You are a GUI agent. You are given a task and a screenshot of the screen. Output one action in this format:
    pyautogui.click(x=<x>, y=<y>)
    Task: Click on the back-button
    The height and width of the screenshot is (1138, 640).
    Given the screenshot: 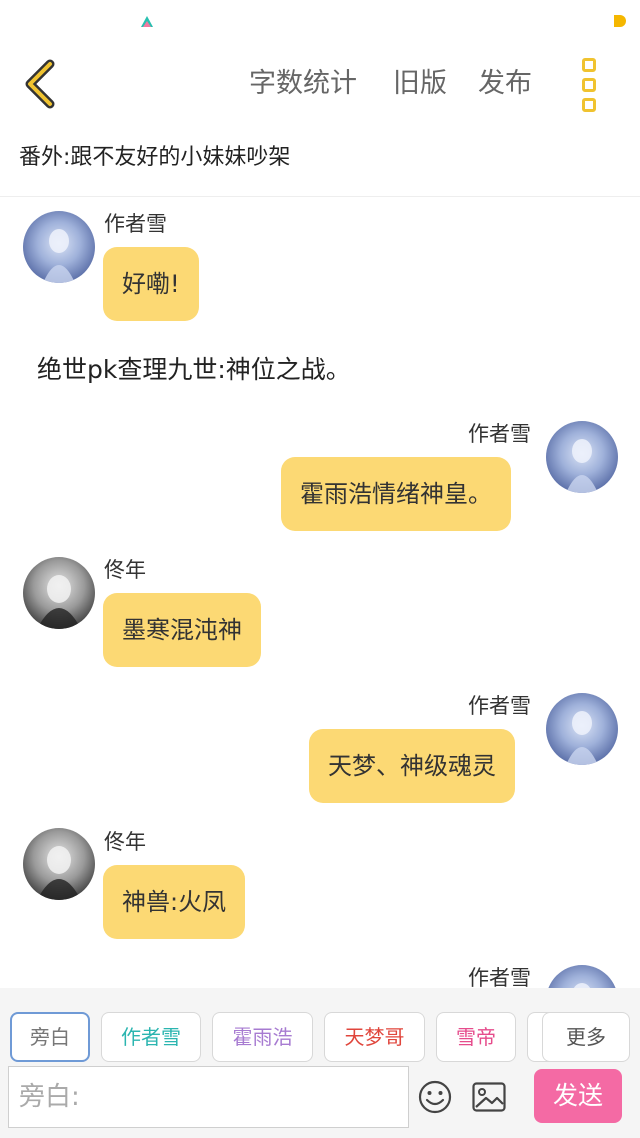 What is the action you would take?
    pyautogui.click(x=42, y=84)
    